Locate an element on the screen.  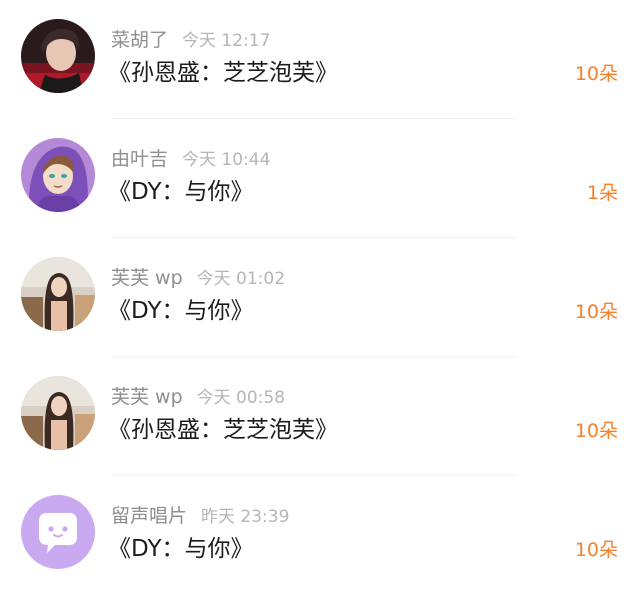
message-meta: 留声唱片 昨天 23:39 is located at coordinates (200, 516).